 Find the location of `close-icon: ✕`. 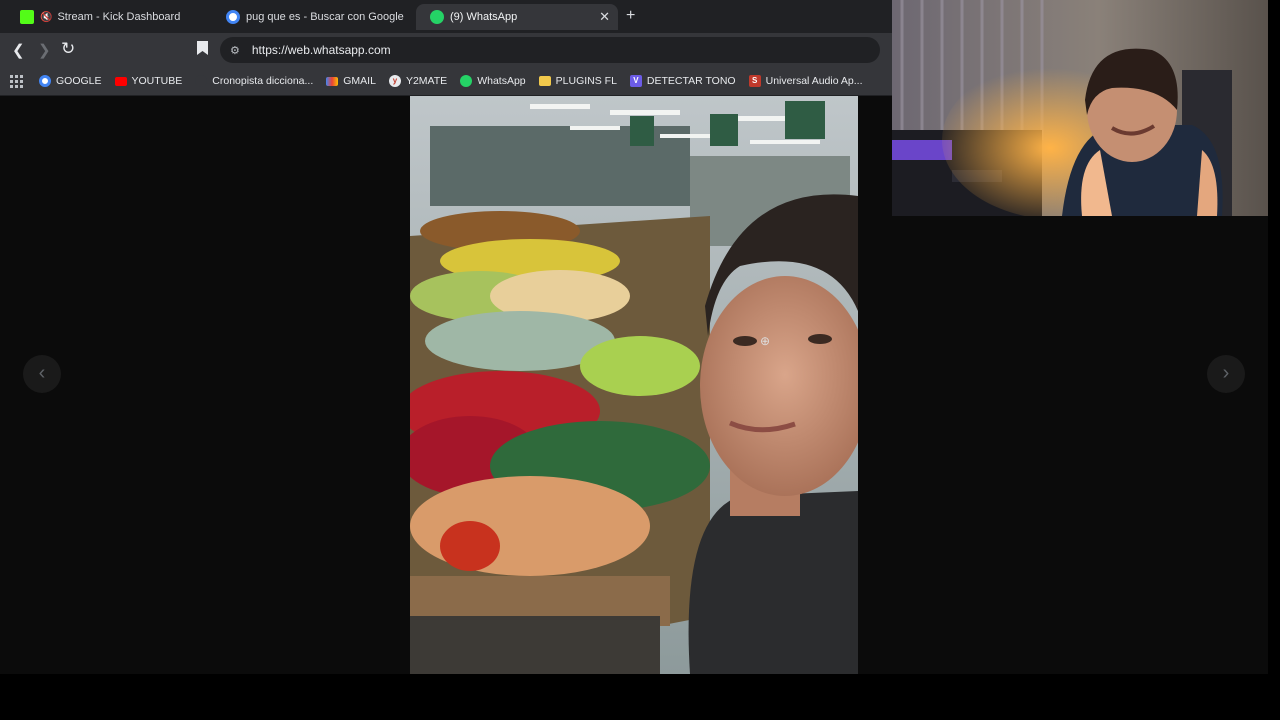

close-icon: ✕ is located at coordinates (604, 17).